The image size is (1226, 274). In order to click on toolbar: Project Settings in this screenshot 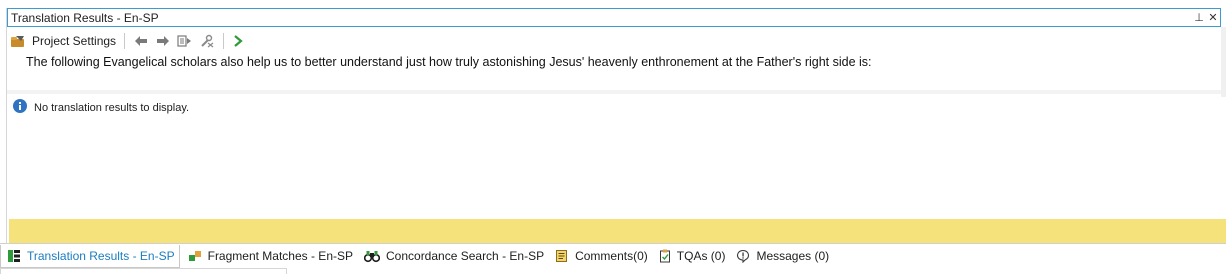, I will do `click(614, 41)`.